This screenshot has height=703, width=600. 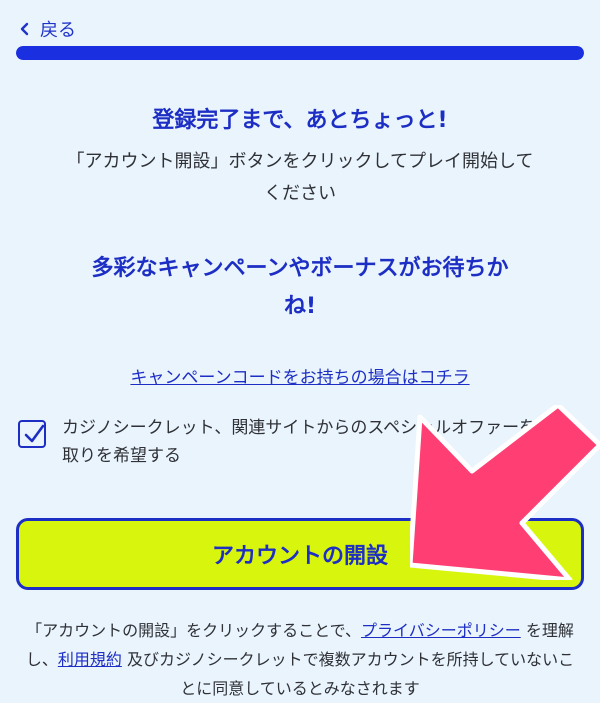 I want to click on chevron-left-icon, so click(x=24, y=29).